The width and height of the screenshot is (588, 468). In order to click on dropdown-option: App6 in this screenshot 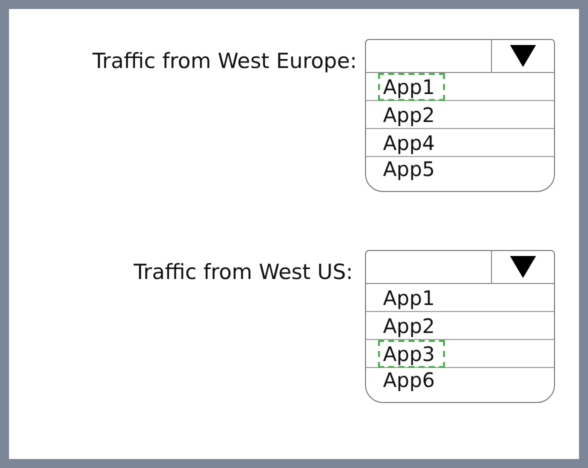, I will do `click(411, 380)`.